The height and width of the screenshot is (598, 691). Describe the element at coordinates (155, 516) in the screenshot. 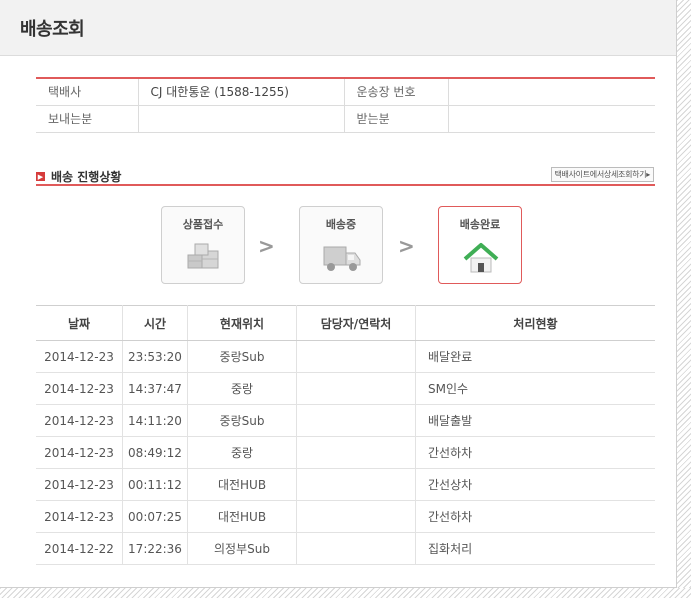

I see `cell-time: 00:07:25` at that location.